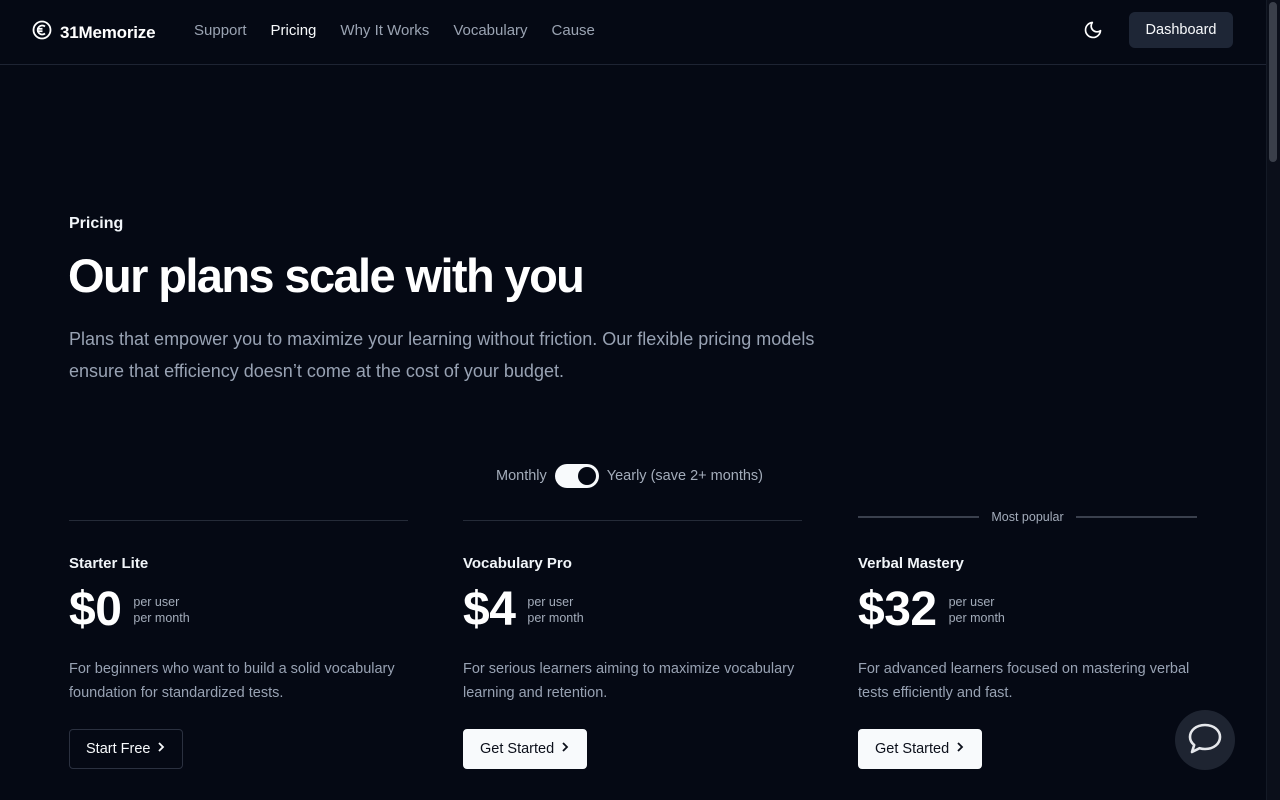 Image resolution: width=1280 pixels, height=800 pixels. I want to click on plan-price: $4, so click(489, 609).